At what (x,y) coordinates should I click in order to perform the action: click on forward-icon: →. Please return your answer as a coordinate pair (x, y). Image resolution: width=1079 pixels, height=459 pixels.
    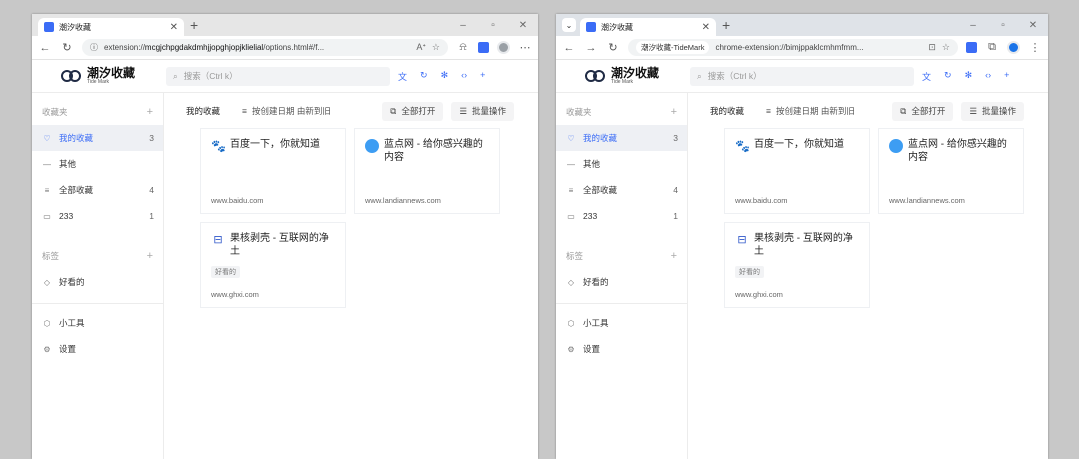
    Looking at the image, I should click on (591, 48).